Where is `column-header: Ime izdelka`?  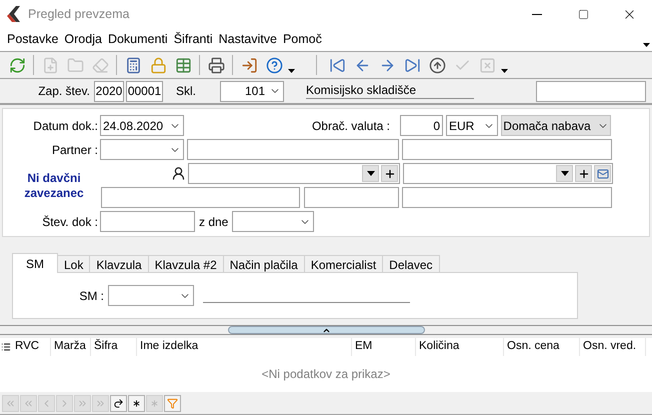 column-header: Ime izdelka is located at coordinates (244, 347).